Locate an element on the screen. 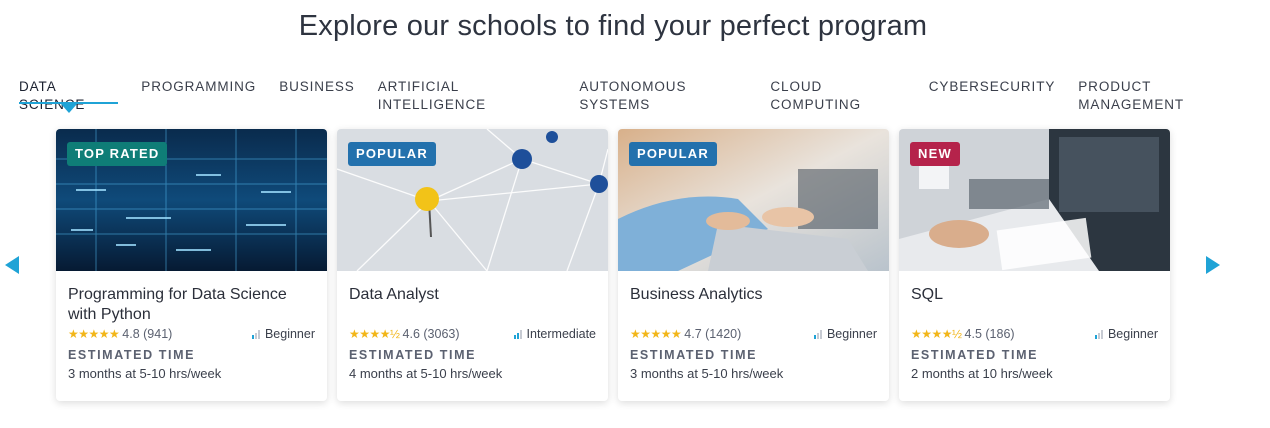  program-title: Programming for Data Science with Python is located at coordinates (177, 304).